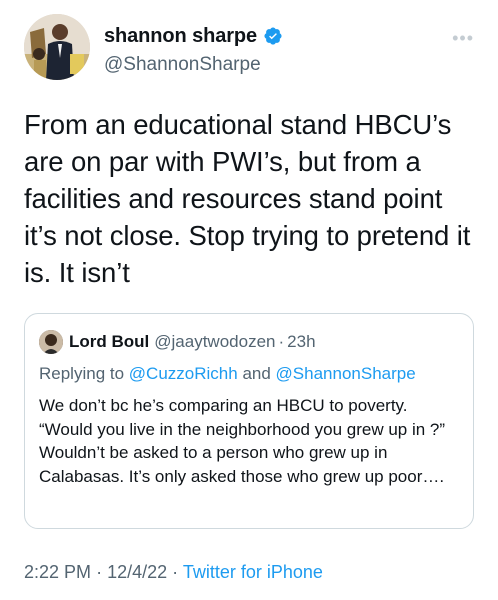 The image size is (498, 600). I want to click on quoted-handle: @jaaytwodozen, so click(215, 341).